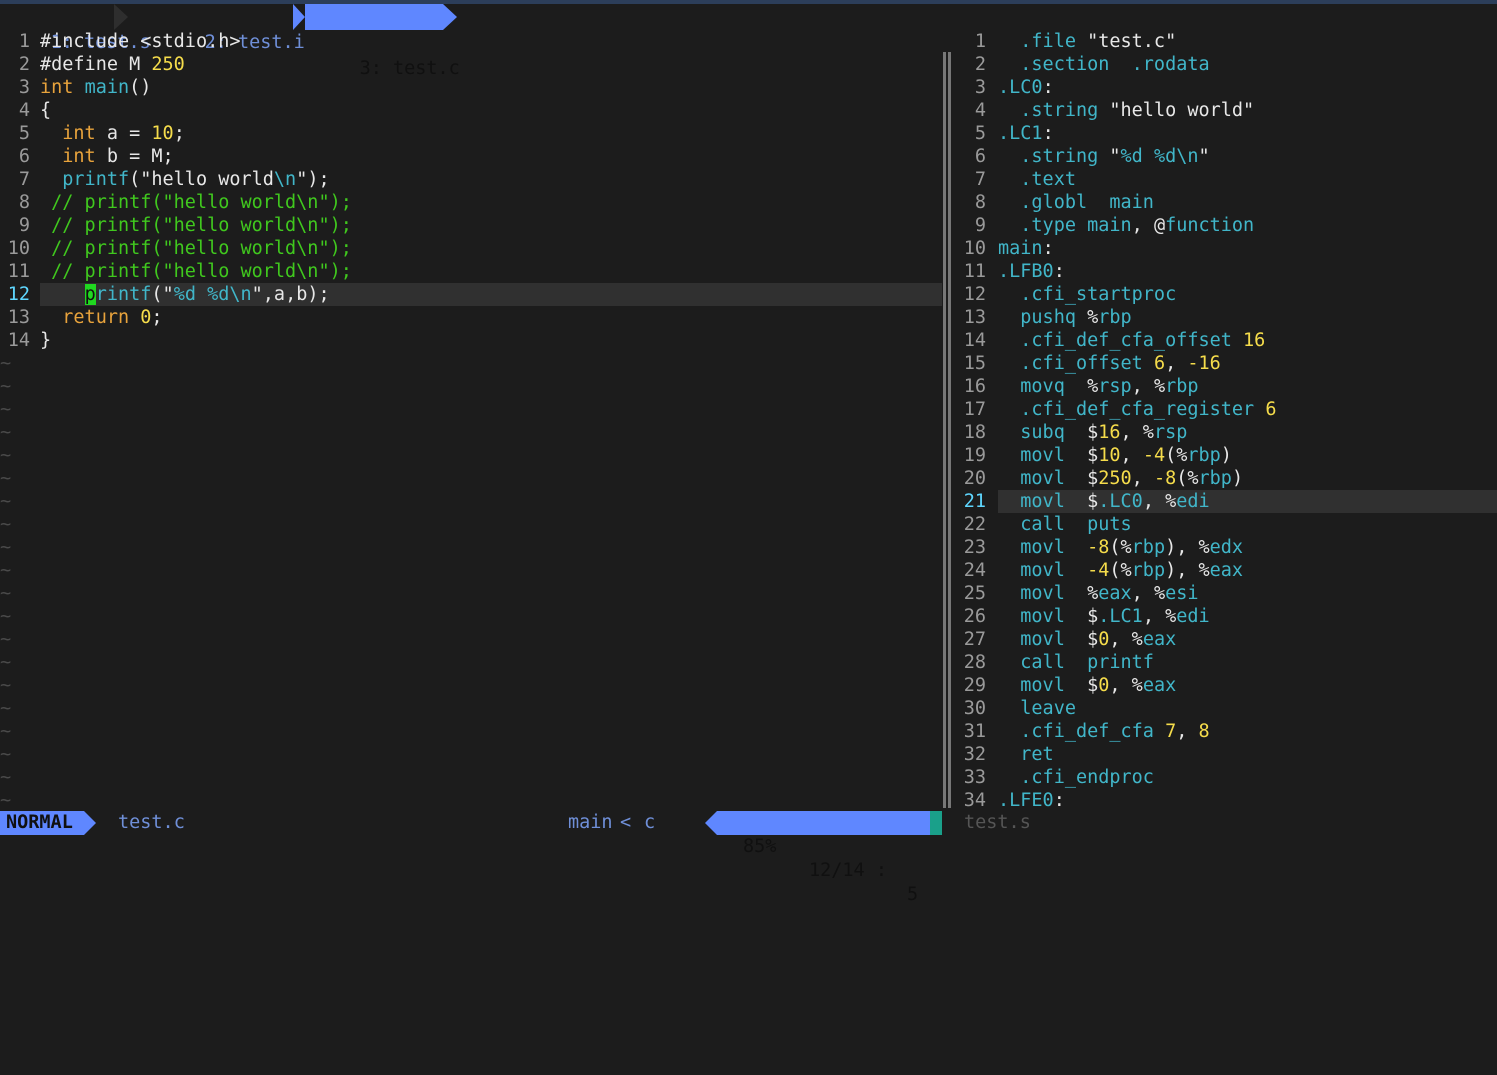 The height and width of the screenshot is (1075, 1497). I want to click on code-token: ), %, so click(1187, 570).